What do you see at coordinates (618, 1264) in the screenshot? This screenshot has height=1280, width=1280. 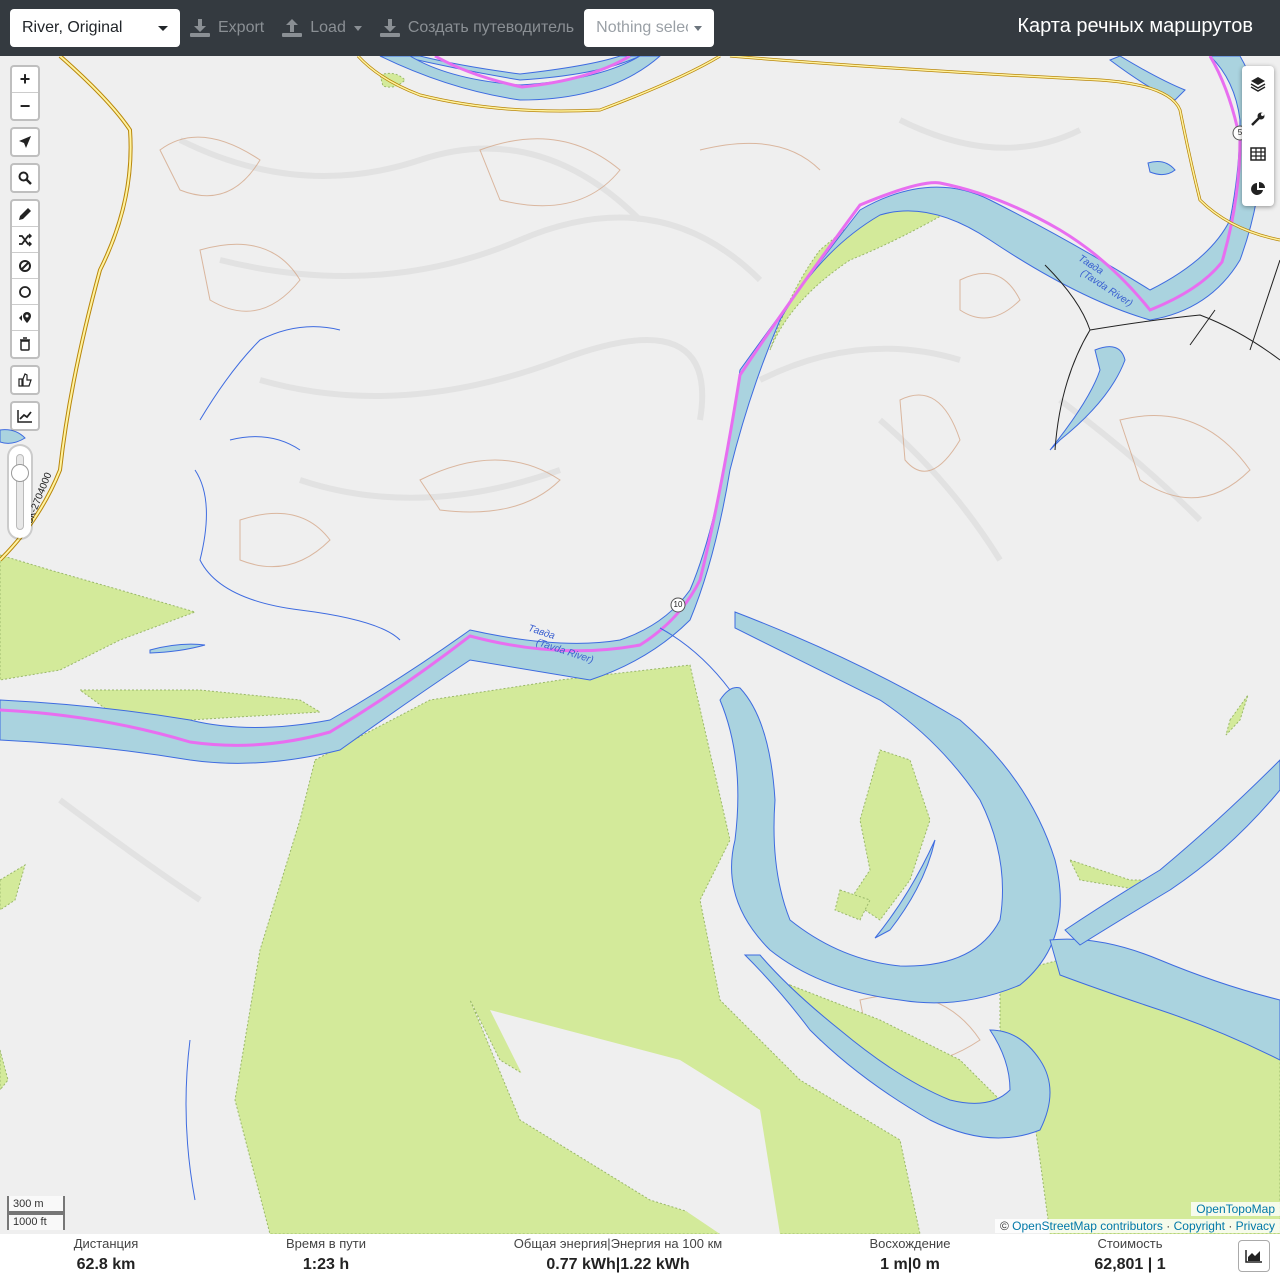 I see `stat-energy-value: 0.77 kWh|1.22 kWh` at bounding box center [618, 1264].